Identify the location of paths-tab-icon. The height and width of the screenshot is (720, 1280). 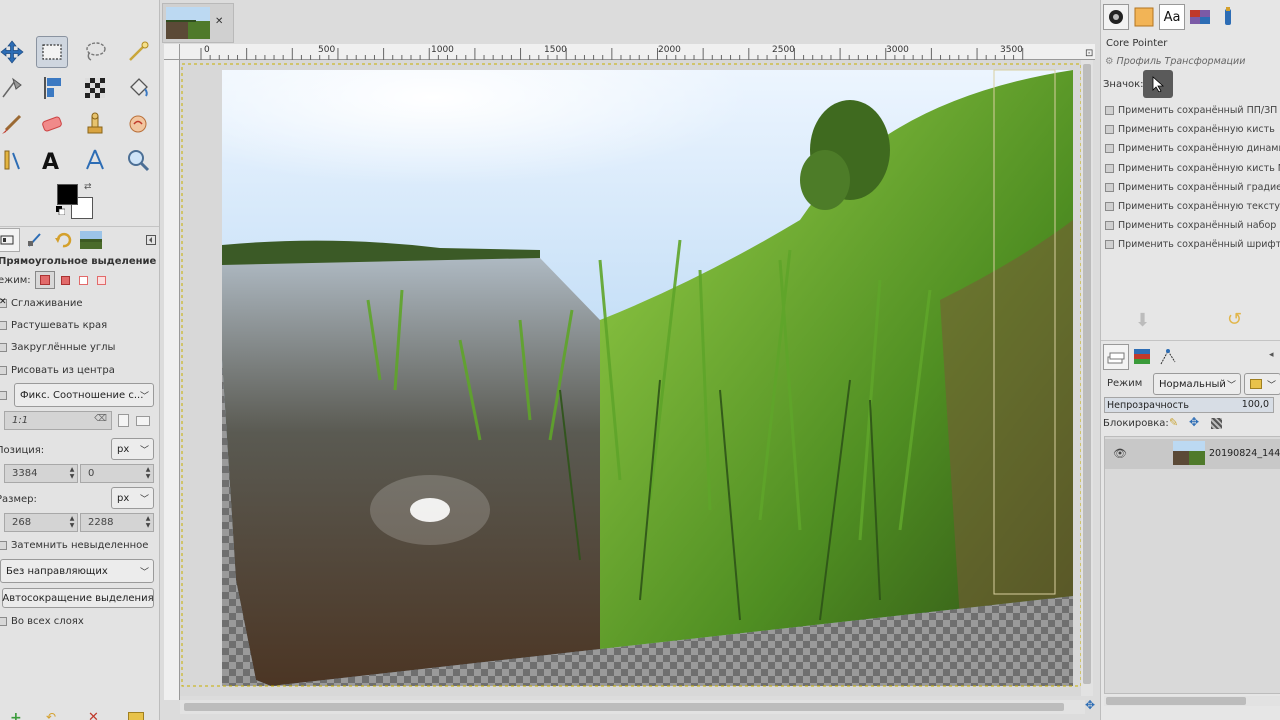
(1168, 357).